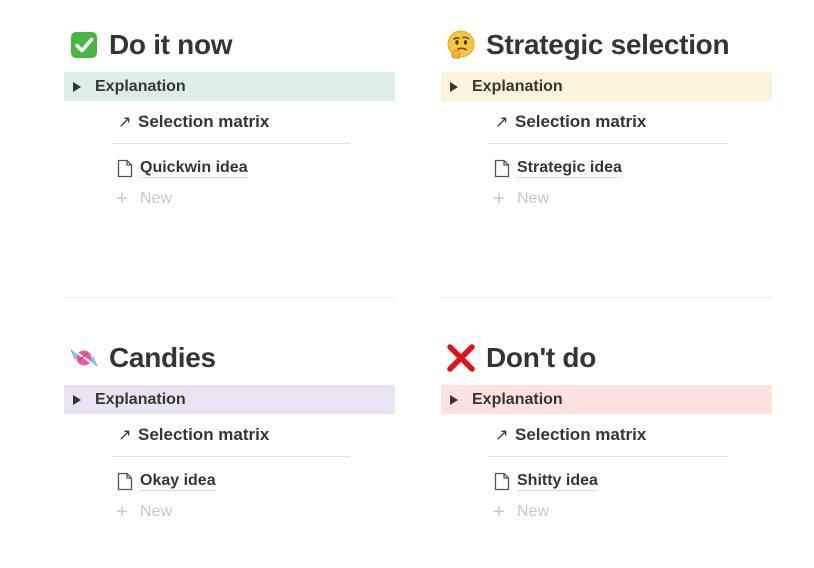  Describe the element at coordinates (84, 45) in the screenshot. I see `check-mark-button-icon` at that location.